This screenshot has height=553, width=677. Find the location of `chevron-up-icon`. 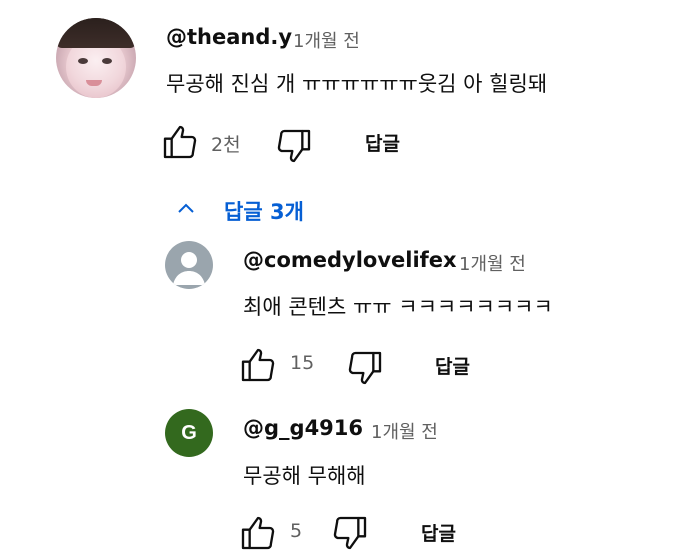

chevron-up-icon is located at coordinates (186, 209).